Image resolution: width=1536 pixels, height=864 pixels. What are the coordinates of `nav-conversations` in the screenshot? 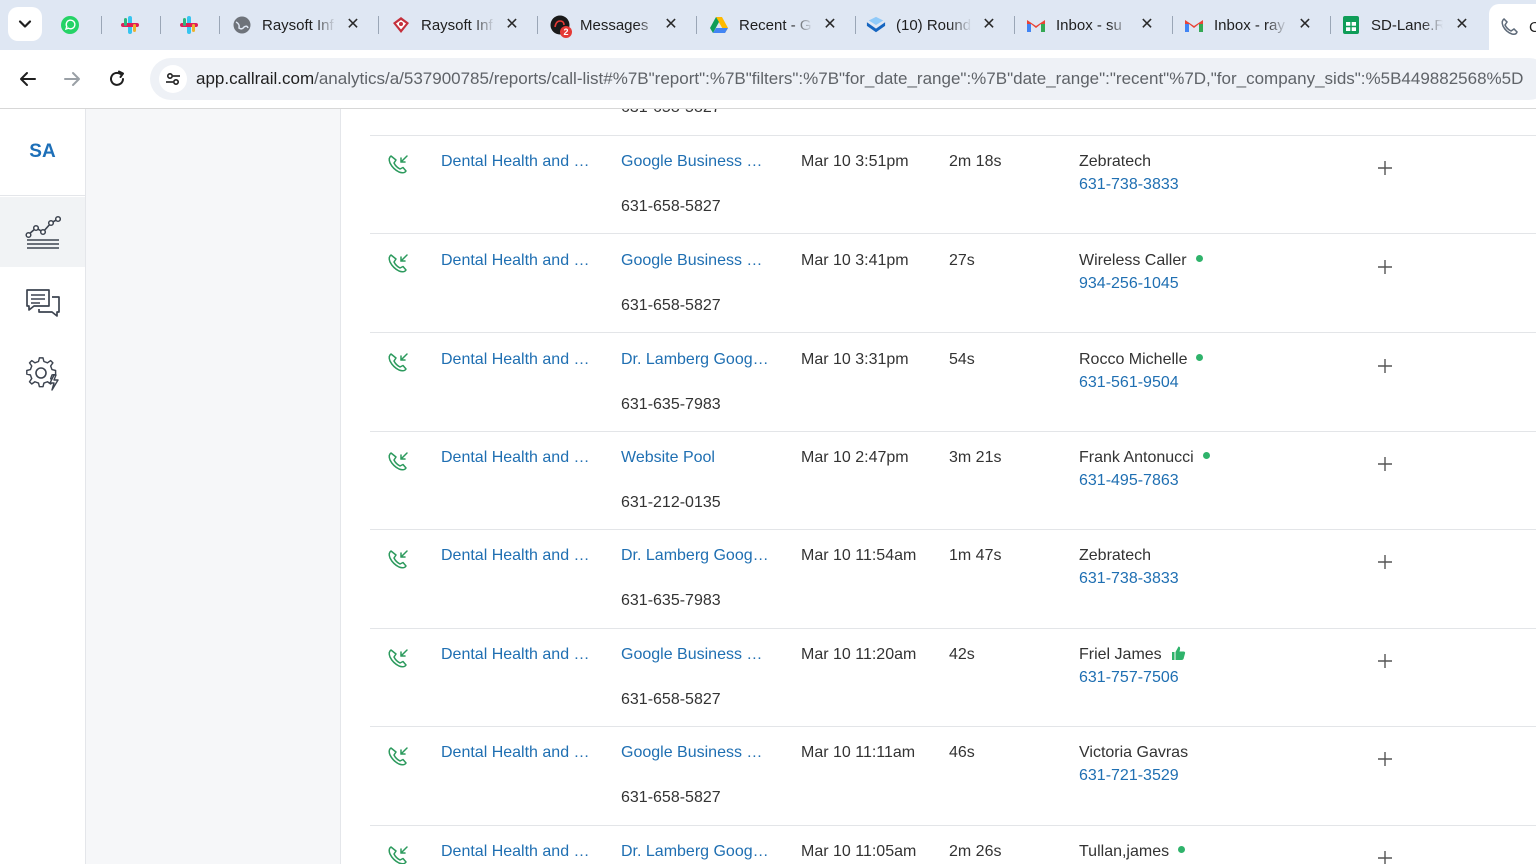 It's located at (42, 303).